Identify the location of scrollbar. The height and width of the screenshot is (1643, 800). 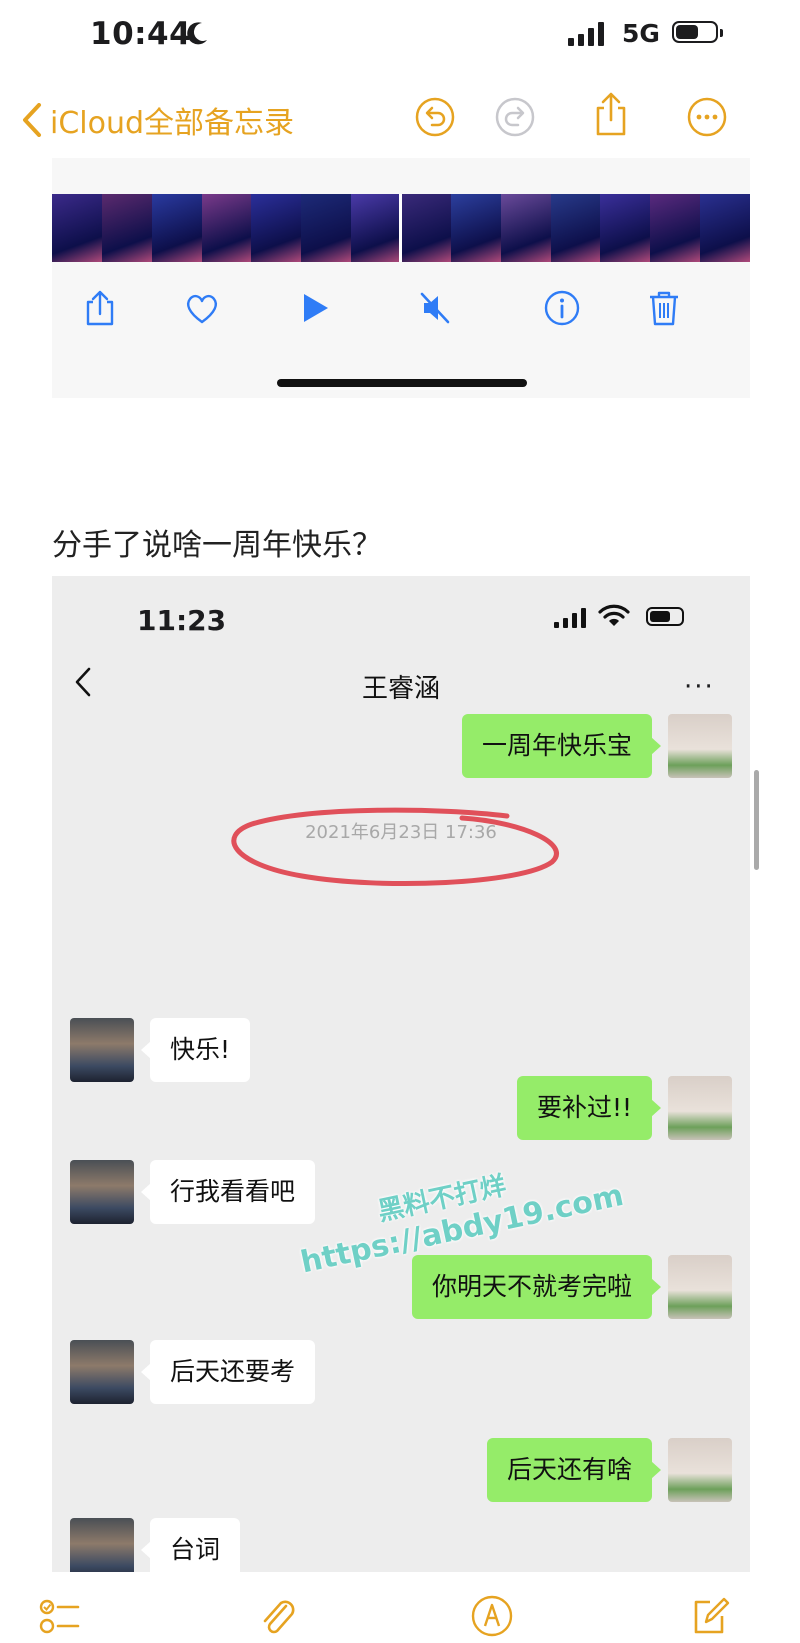
(756, 820).